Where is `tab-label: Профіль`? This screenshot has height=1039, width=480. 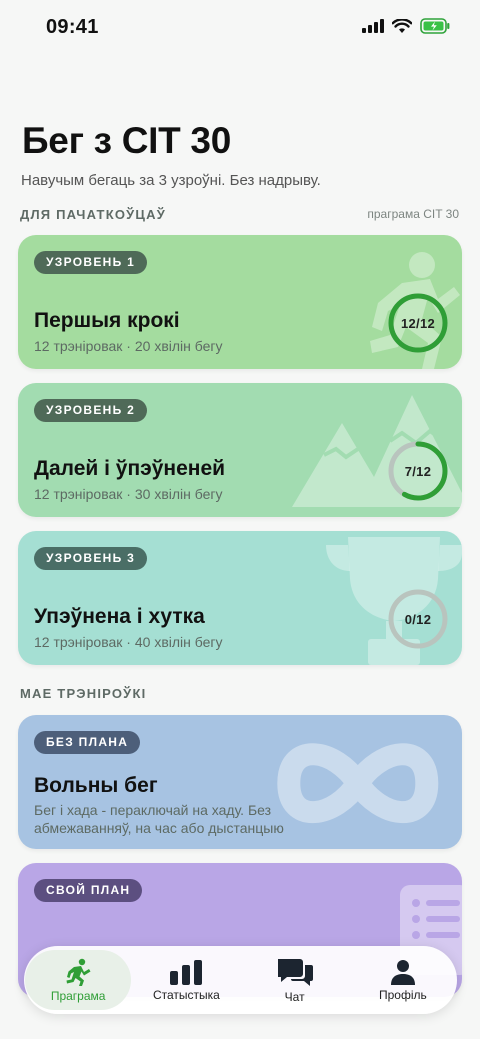 tab-label: Профіль is located at coordinates (402, 994).